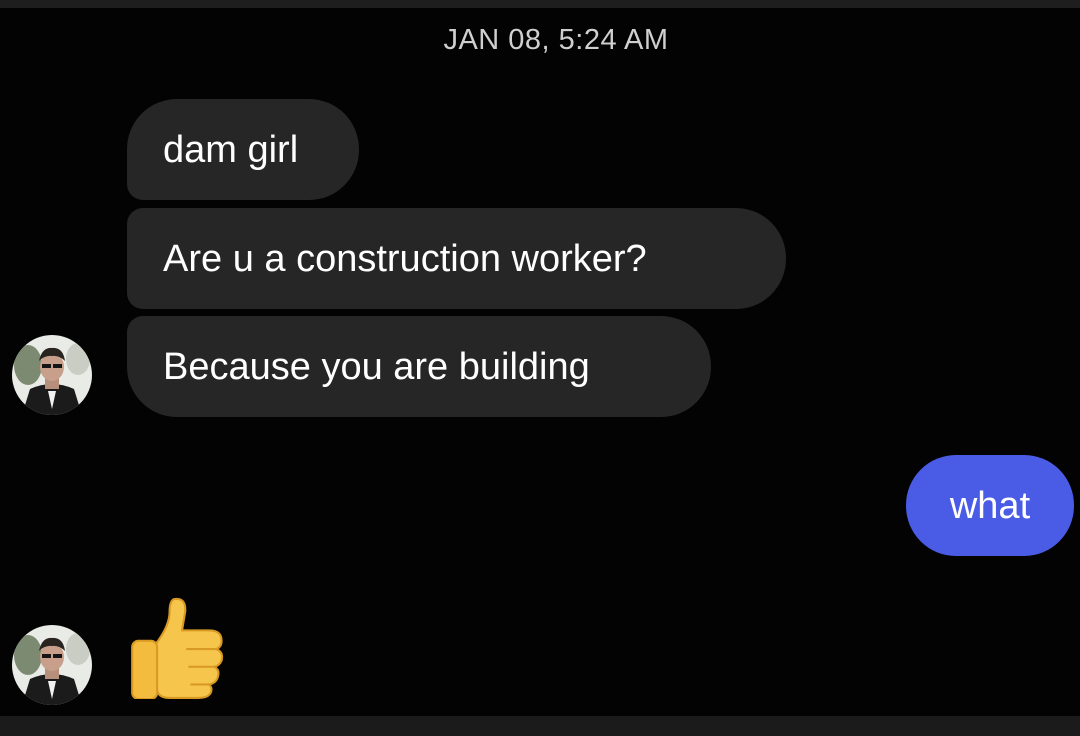  Describe the element at coordinates (556, 40) in the screenshot. I see `message-timestamp: JAN 08, 5:24 AM` at that location.